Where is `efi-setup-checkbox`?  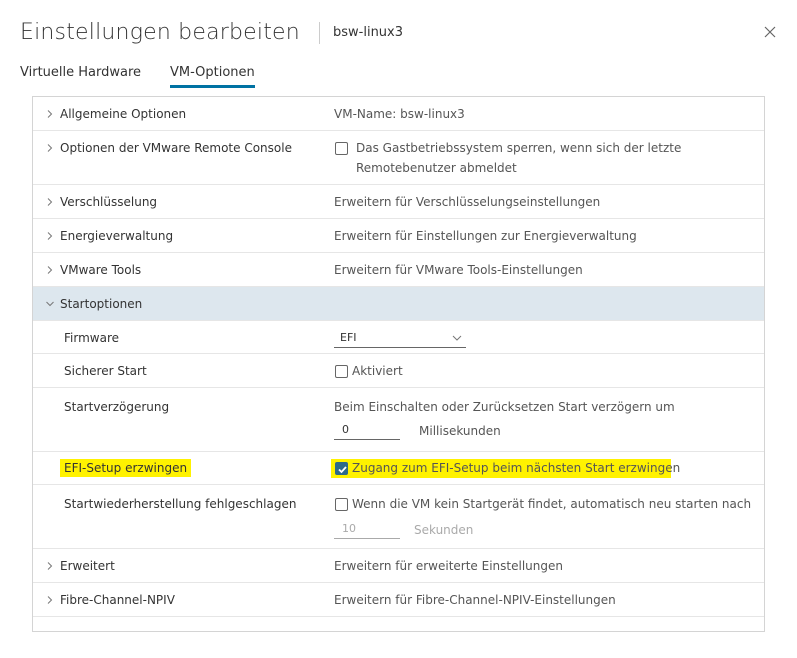 efi-setup-checkbox is located at coordinates (341, 468).